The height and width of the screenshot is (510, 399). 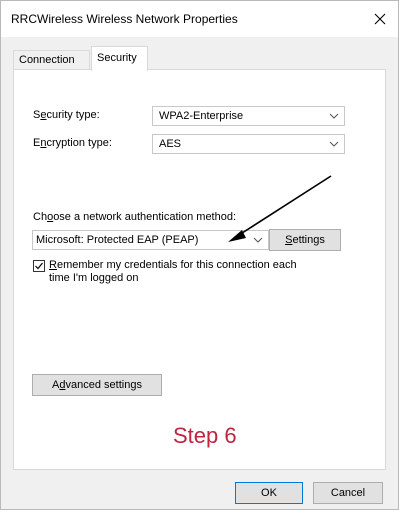 What do you see at coordinates (205, 435) in the screenshot?
I see `step-annotation: Step 6` at bounding box center [205, 435].